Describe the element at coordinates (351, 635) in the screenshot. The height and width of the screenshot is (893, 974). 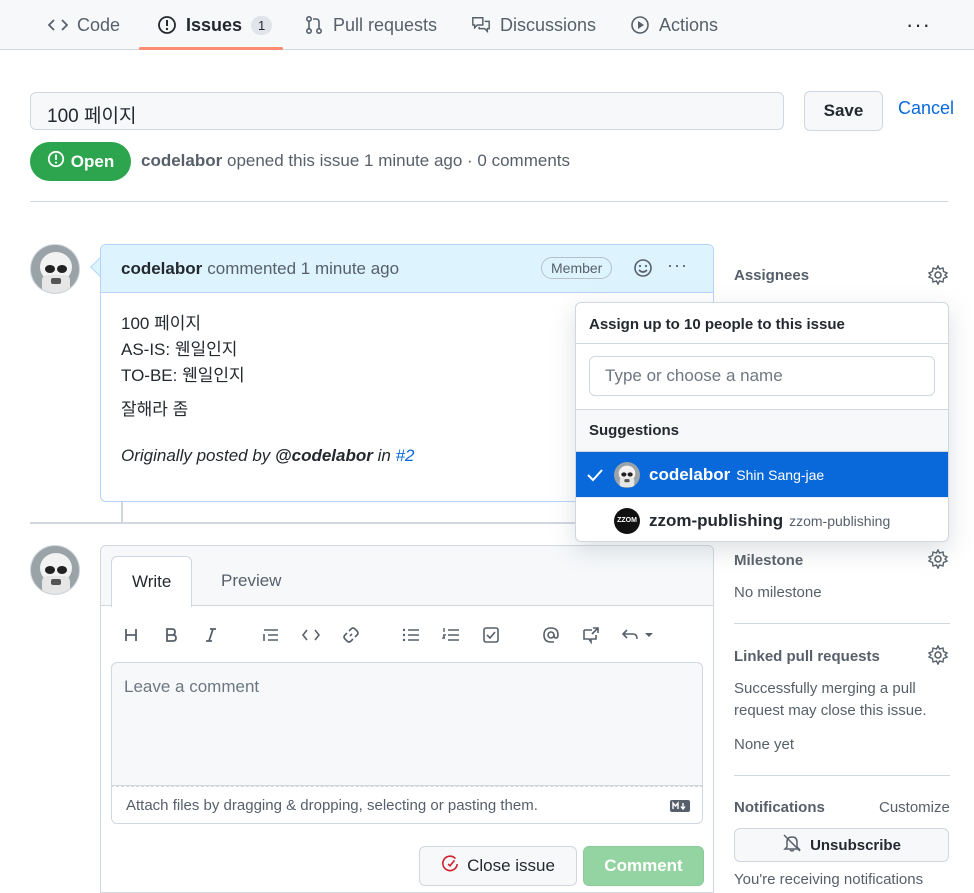
I see `link-icon` at that location.